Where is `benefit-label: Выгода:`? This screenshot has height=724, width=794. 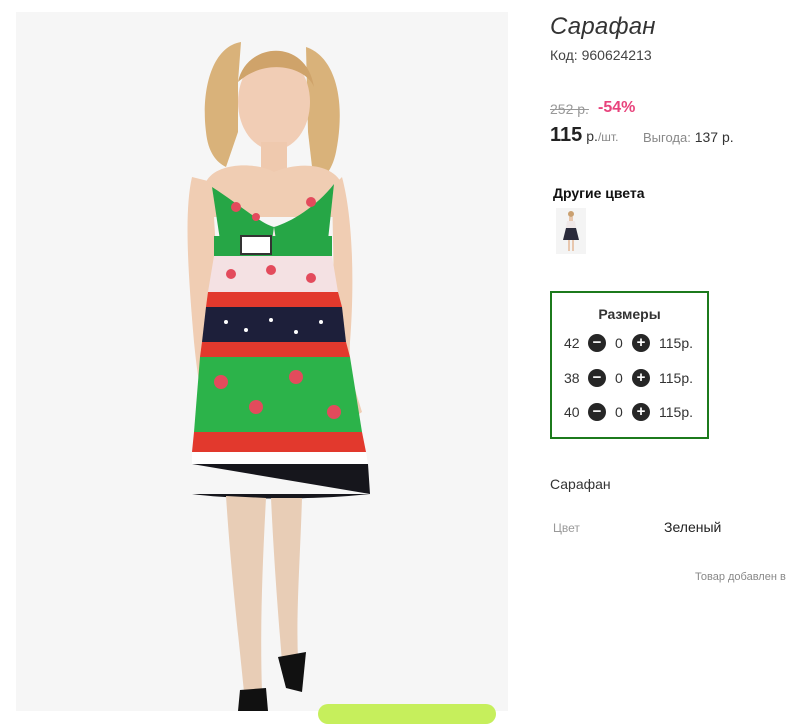
benefit-label: Выгода: is located at coordinates (667, 137).